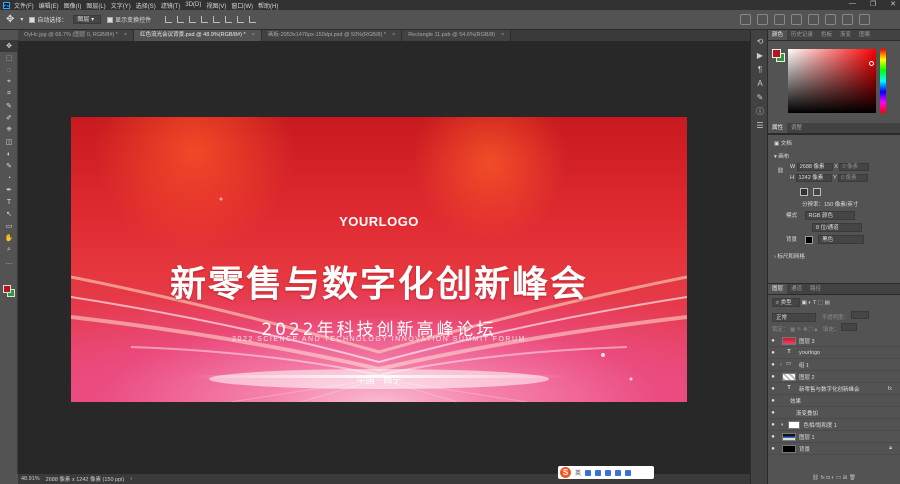  What do you see at coordinates (760, 125) in the screenshot?
I see `libraries-panel-icon: ☰` at bounding box center [760, 125].